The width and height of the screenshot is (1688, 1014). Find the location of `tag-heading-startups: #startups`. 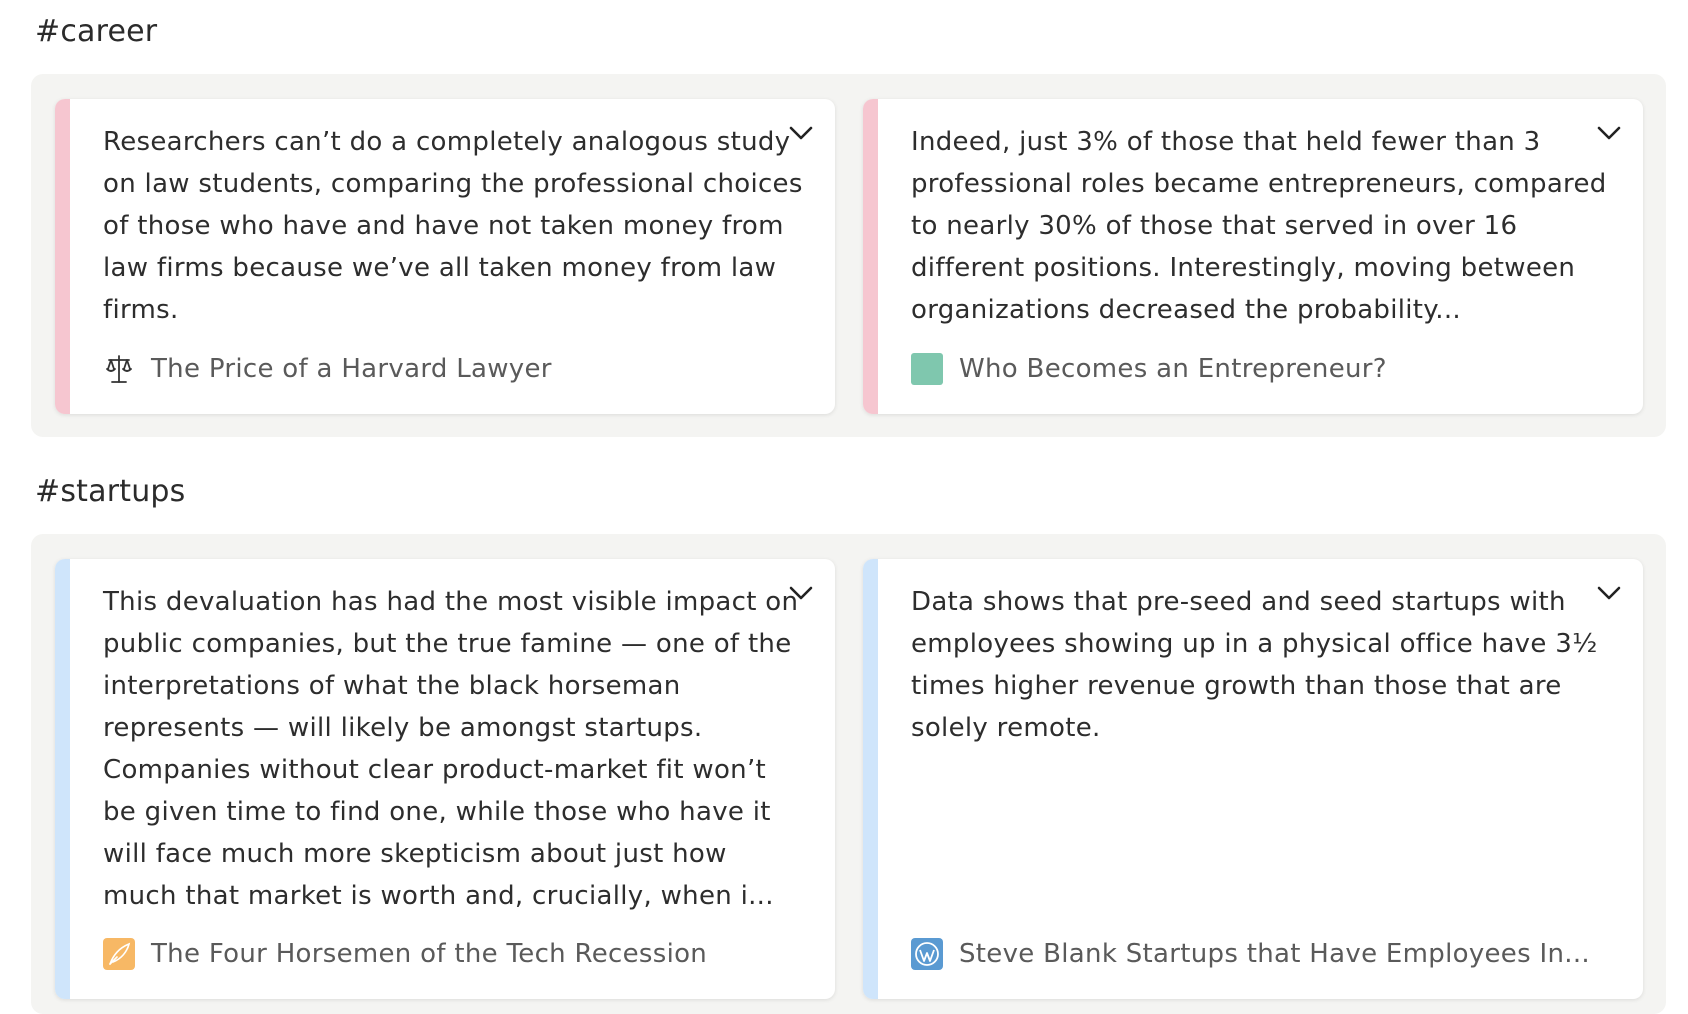

tag-heading-startups: #startups is located at coordinates (110, 491).